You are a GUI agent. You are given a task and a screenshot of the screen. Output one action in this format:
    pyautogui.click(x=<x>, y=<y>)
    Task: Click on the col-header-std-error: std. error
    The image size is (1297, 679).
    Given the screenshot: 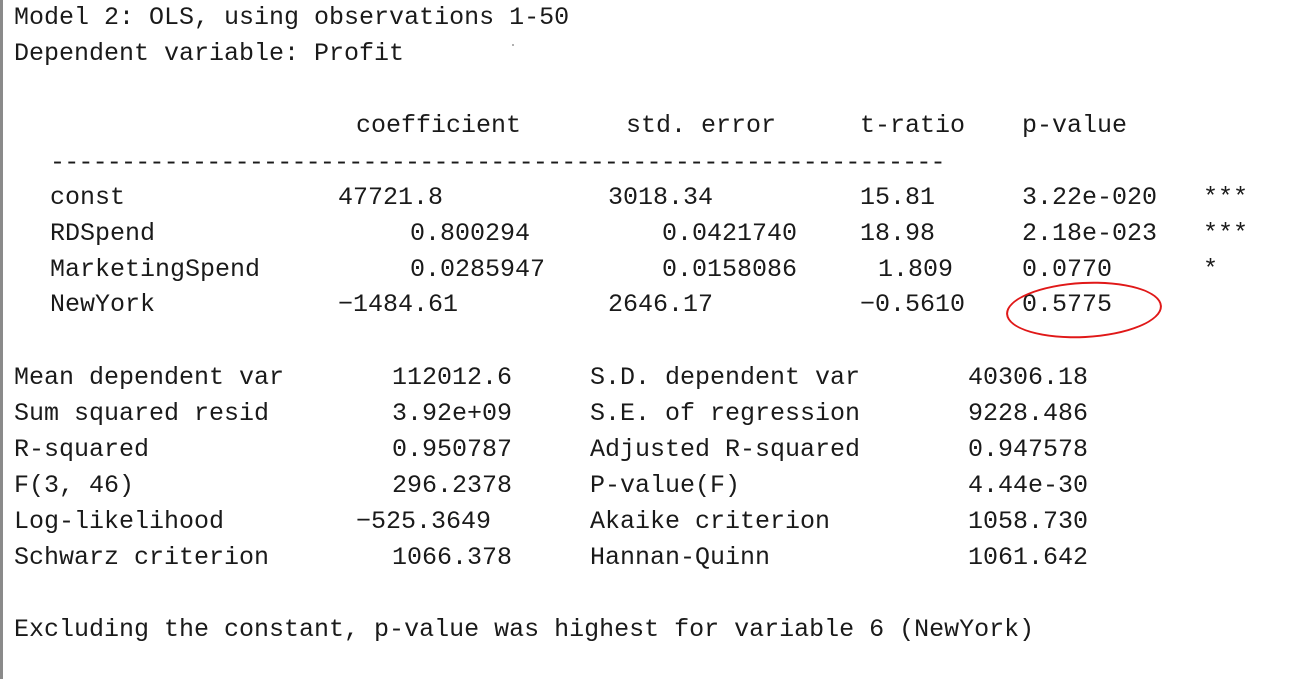 What is the action you would take?
    pyautogui.click(x=701, y=125)
    